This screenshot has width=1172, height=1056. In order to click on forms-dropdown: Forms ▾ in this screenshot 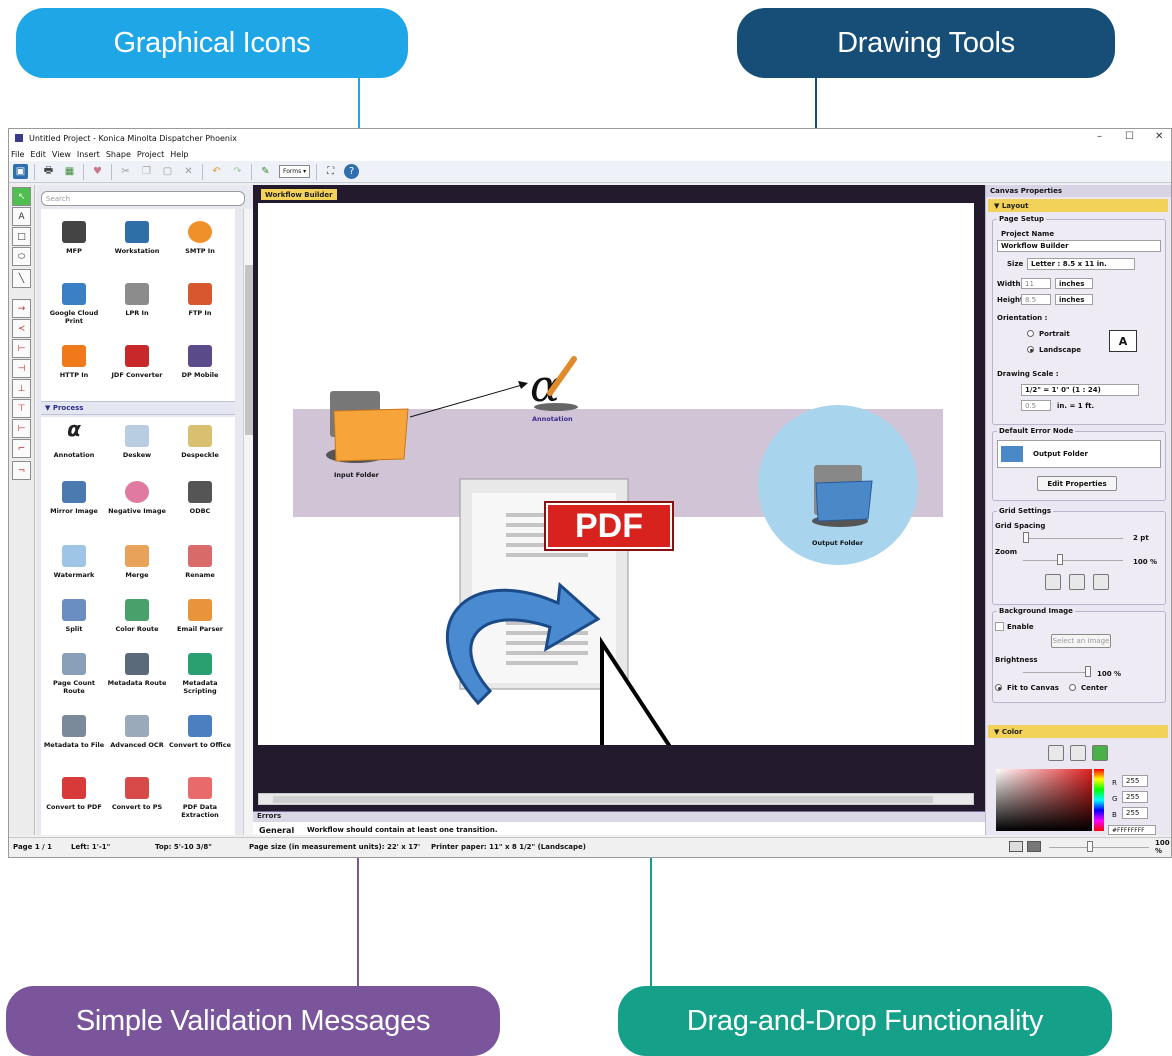, I will do `click(295, 171)`.